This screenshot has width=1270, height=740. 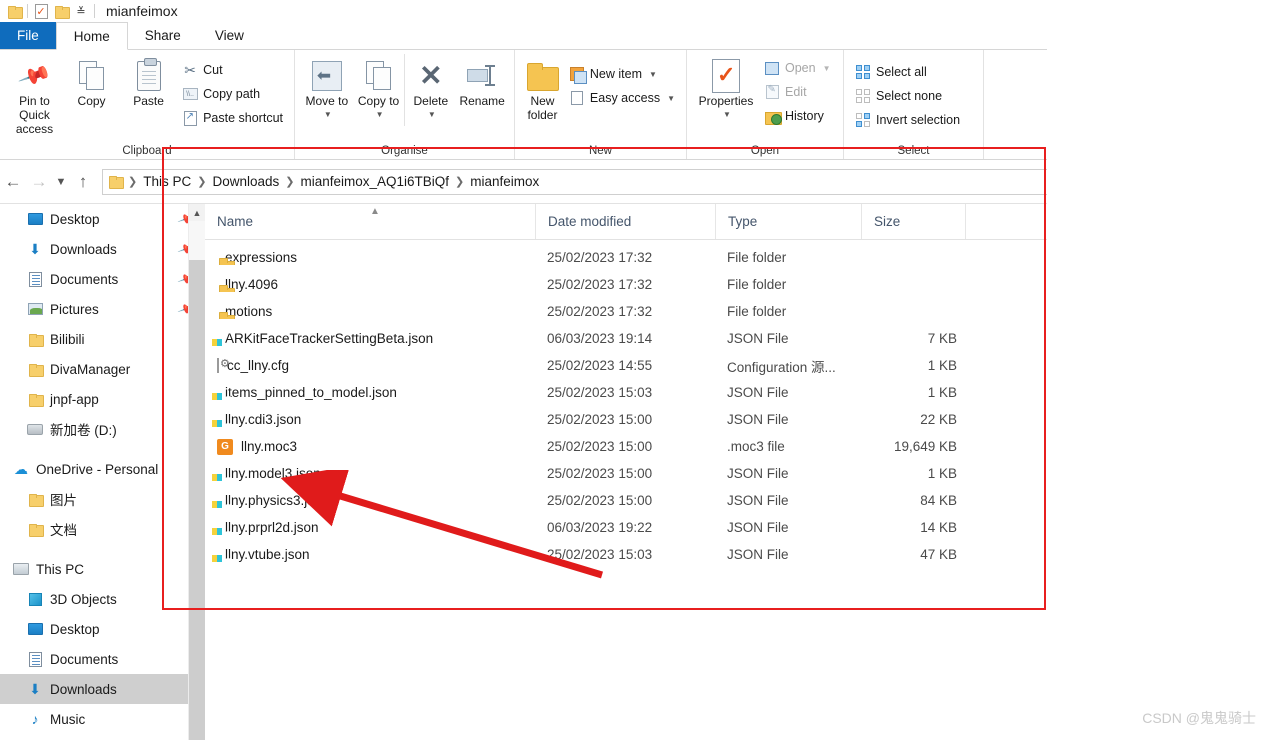 I want to click on file-name-label: ARKitFaceTrackerSettingBeta.json, so click(x=329, y=338).